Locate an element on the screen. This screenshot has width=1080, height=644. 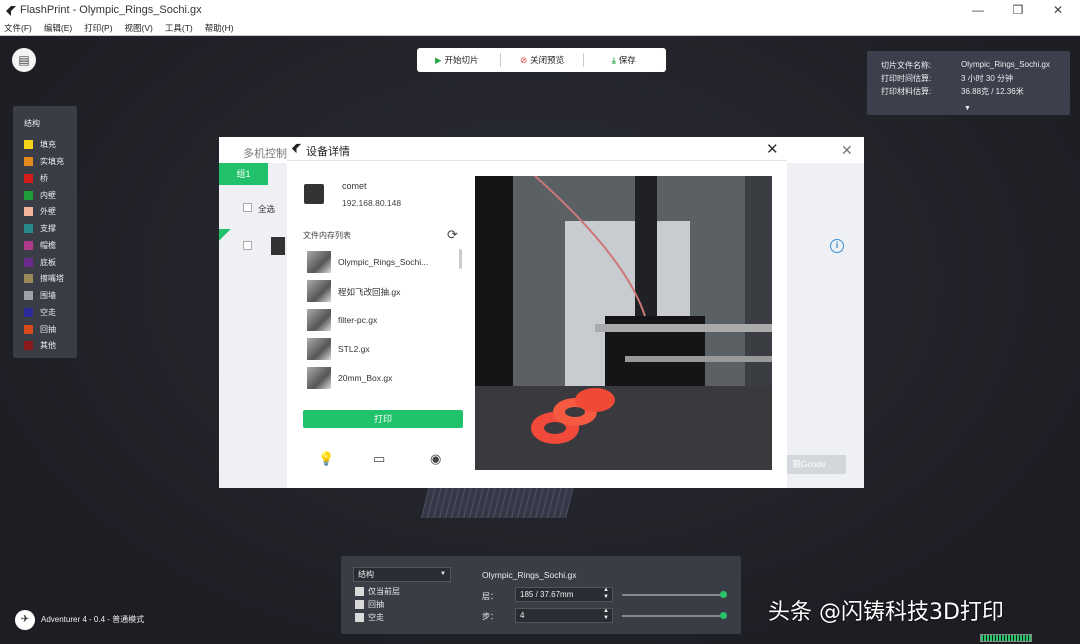
progress-indicator is located at coordinates (1006, 638).